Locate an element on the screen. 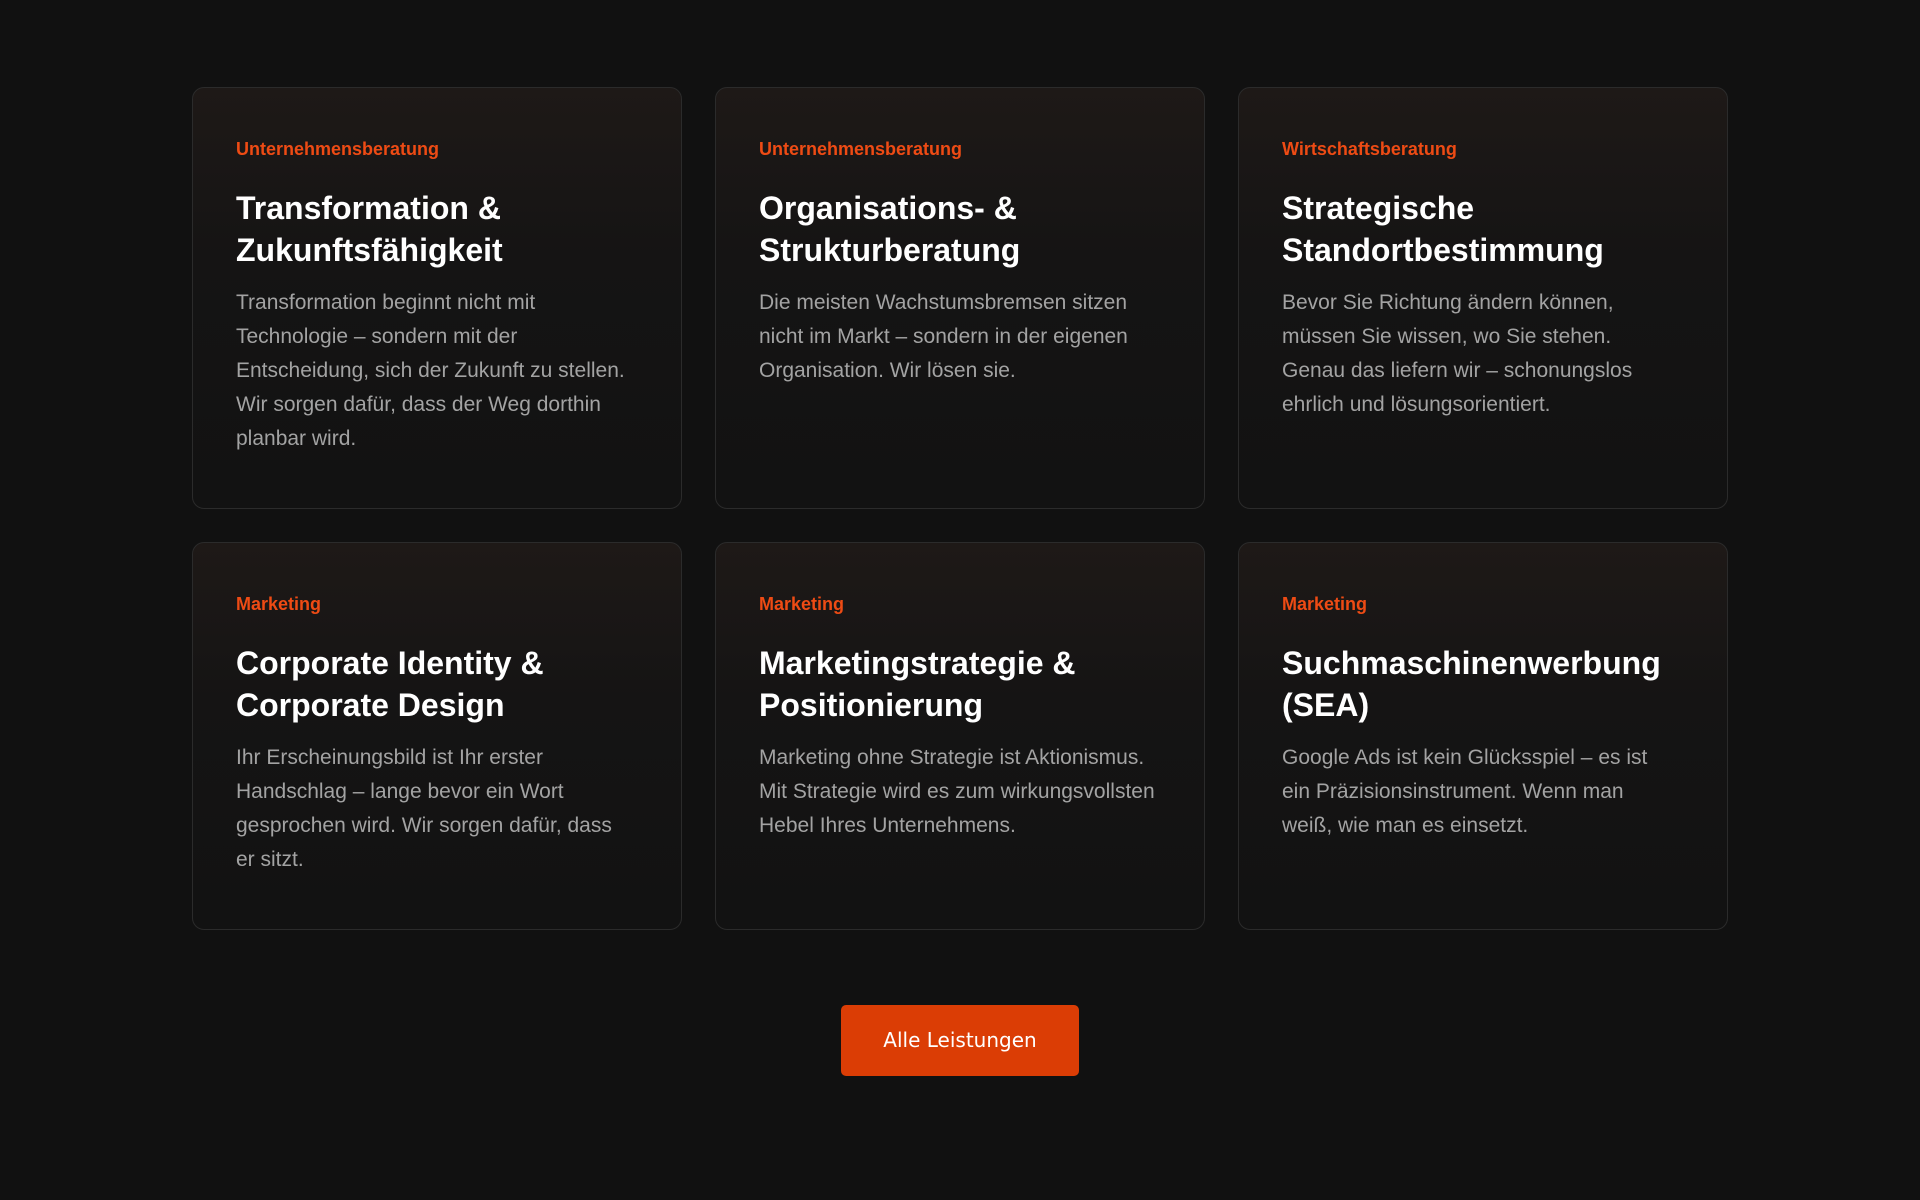 This screenshot has width=1920, height=1200. card-description-line: Hebel Ihres Unternehmens. is located at coordinates (887, 825).